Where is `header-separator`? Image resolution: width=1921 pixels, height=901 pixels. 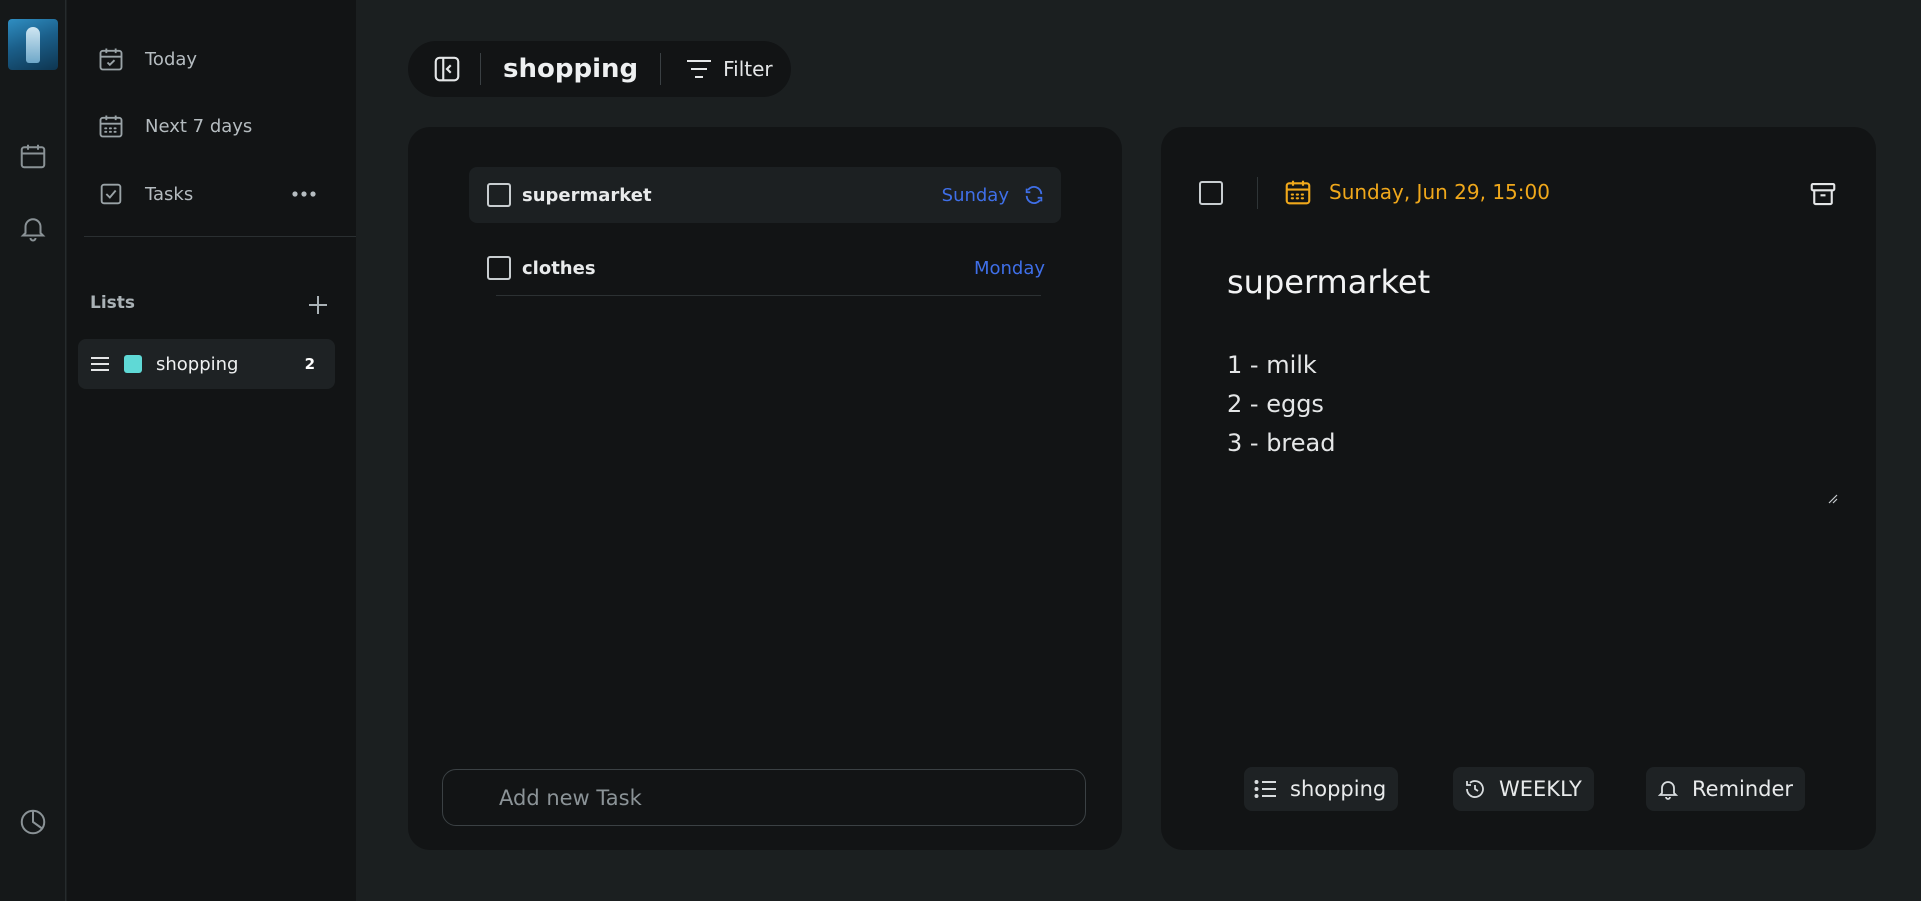 header-separator is located at coordinates (1257, 193).